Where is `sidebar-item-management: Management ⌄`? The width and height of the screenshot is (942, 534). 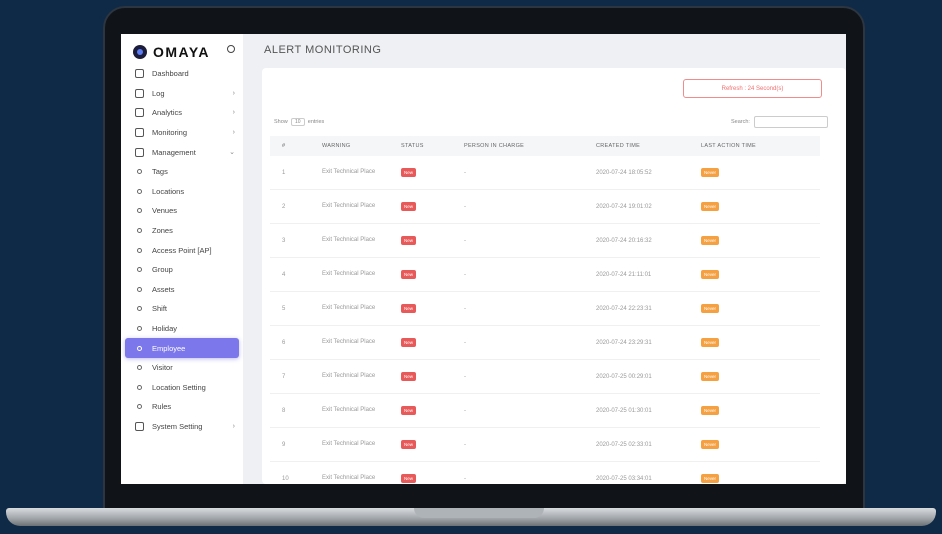 sidebar-item-management: Management ⌄ is located at coordinates (182, 152).